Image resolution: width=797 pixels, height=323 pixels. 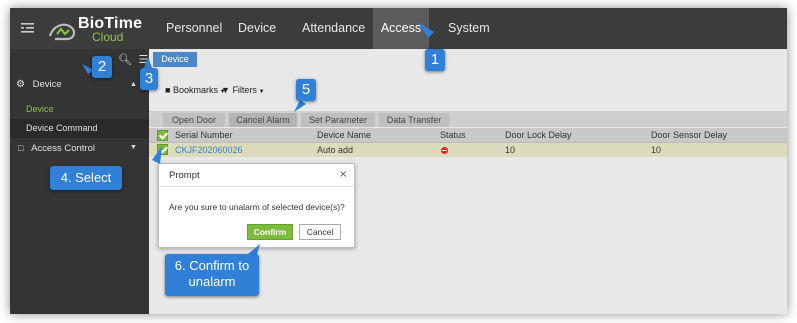 What do you see at coordinates (426, 30) in the screenshot?
I see `callout-1-pointer` at bounding box center [426, 30].